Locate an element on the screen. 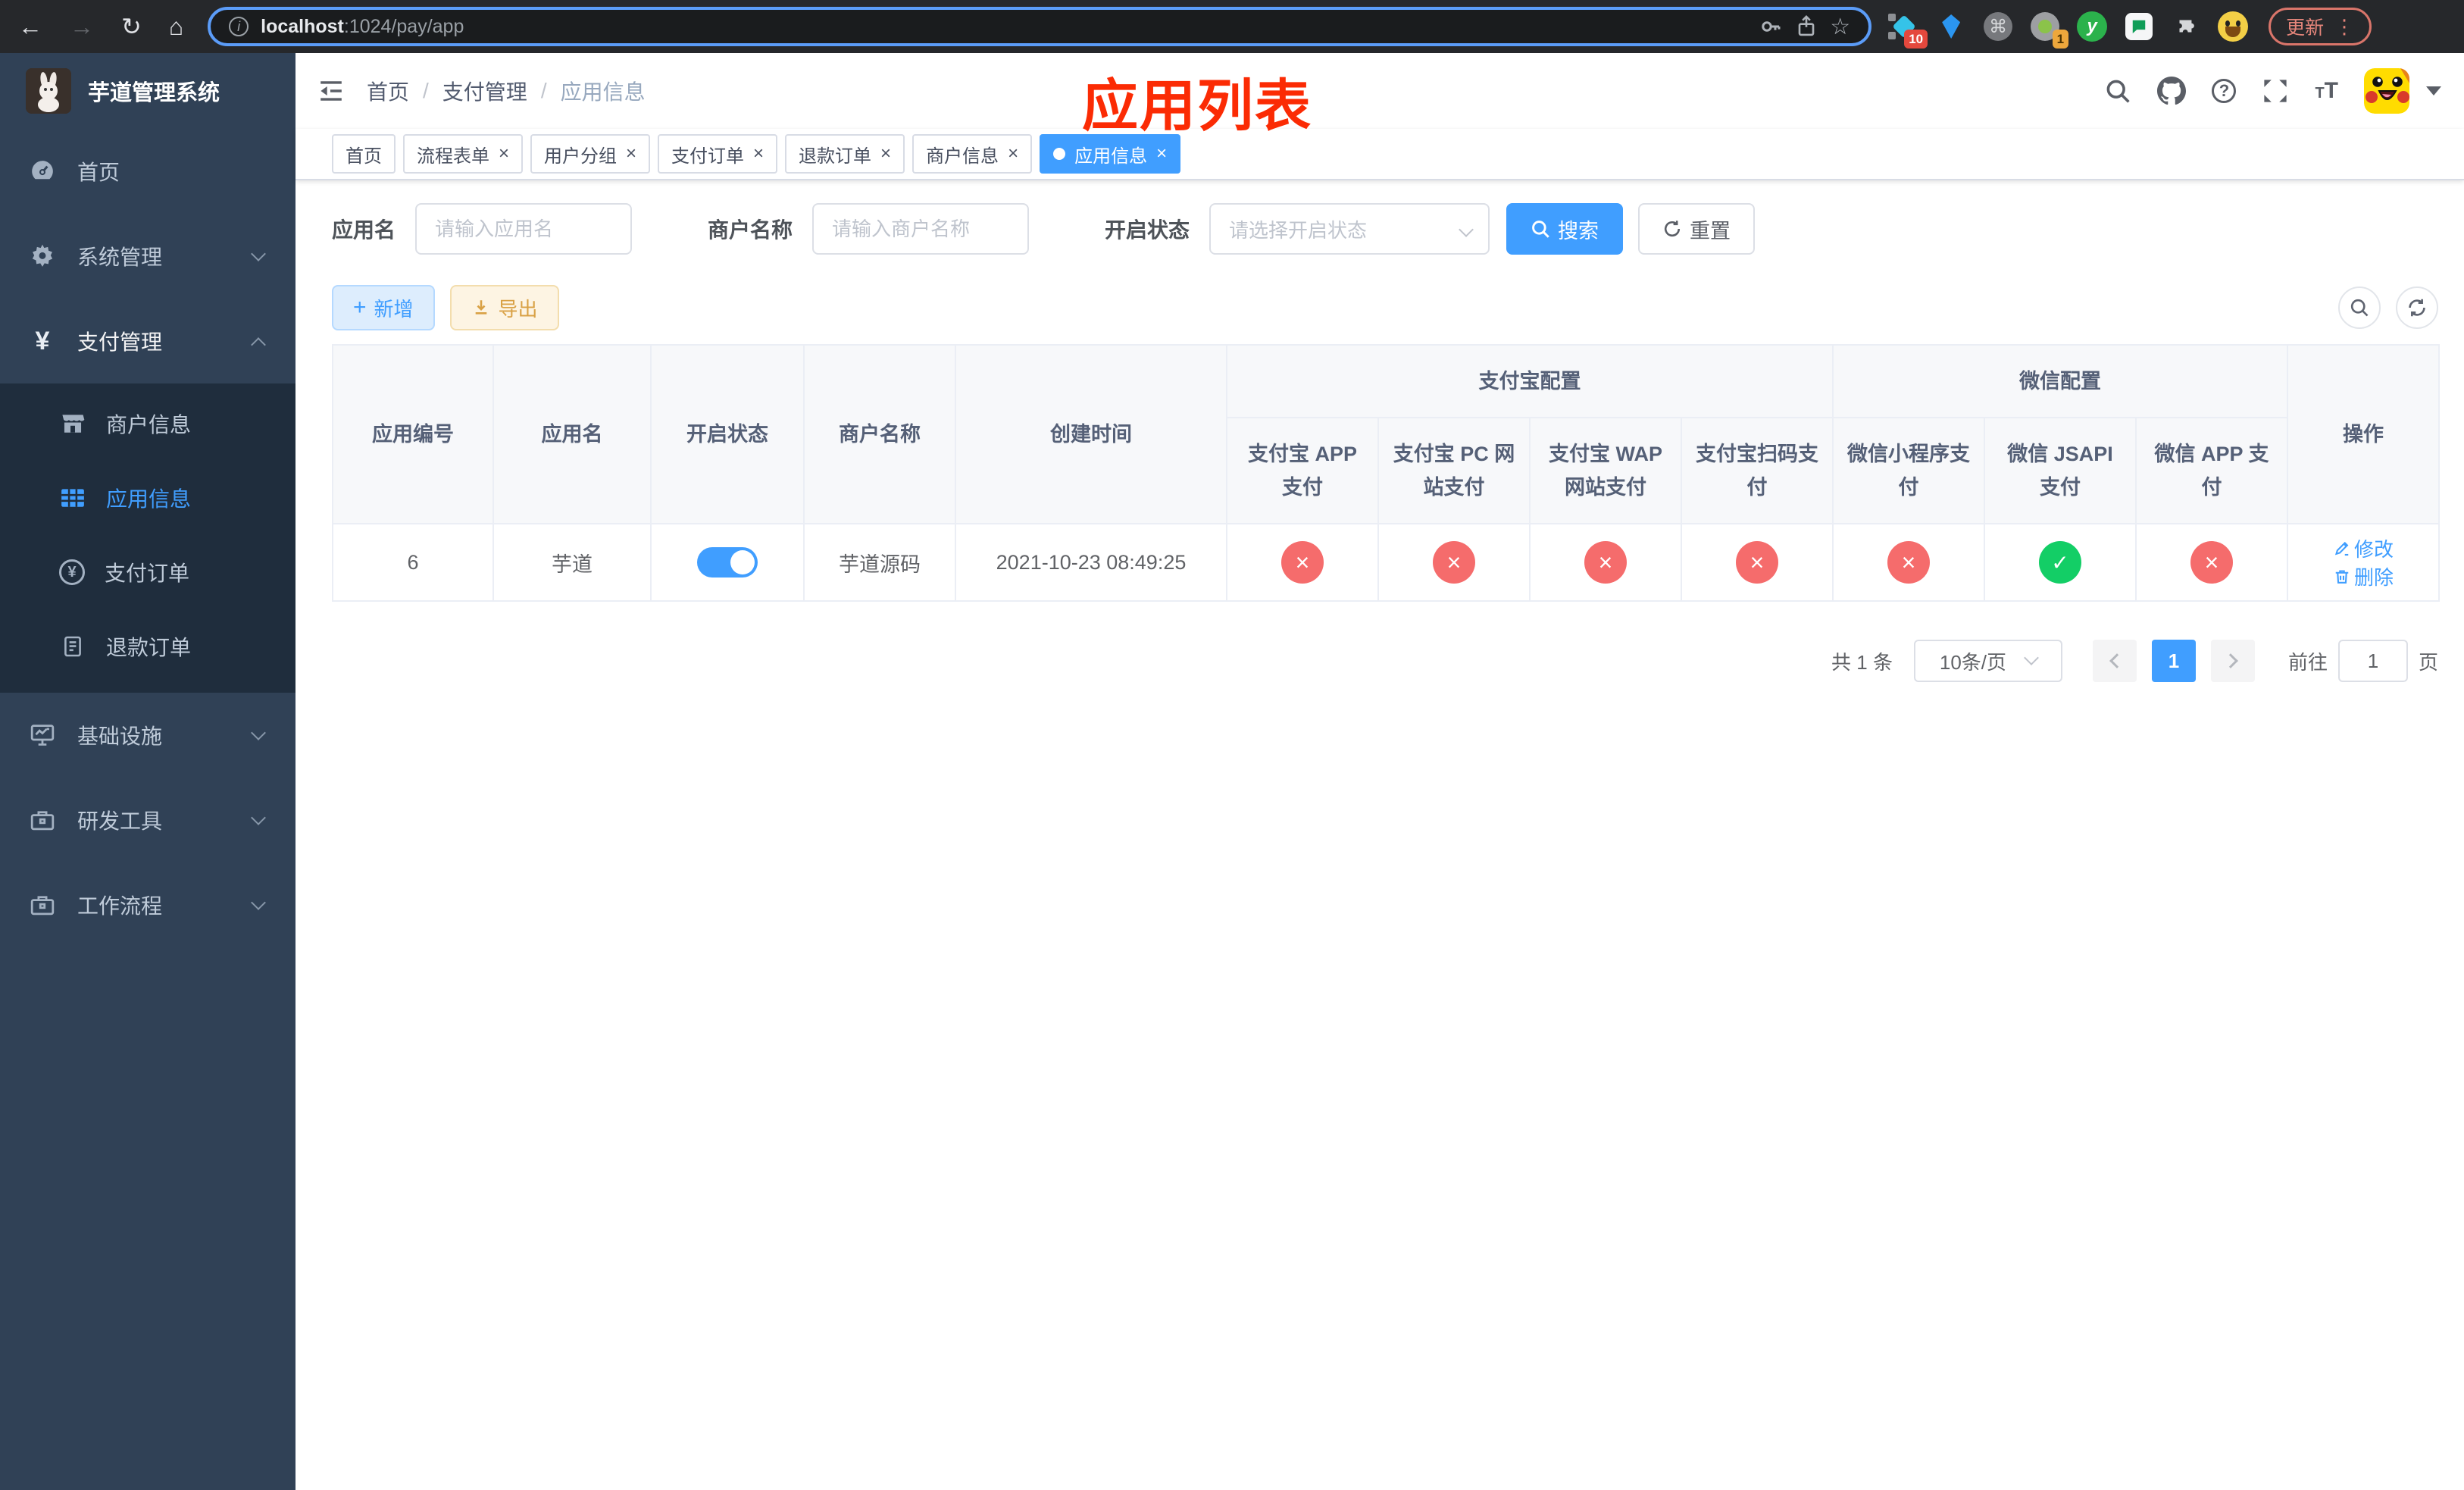 The width and height of the screenshot is (2464, 1490). status-toggle is located at coordinates (727, 563).